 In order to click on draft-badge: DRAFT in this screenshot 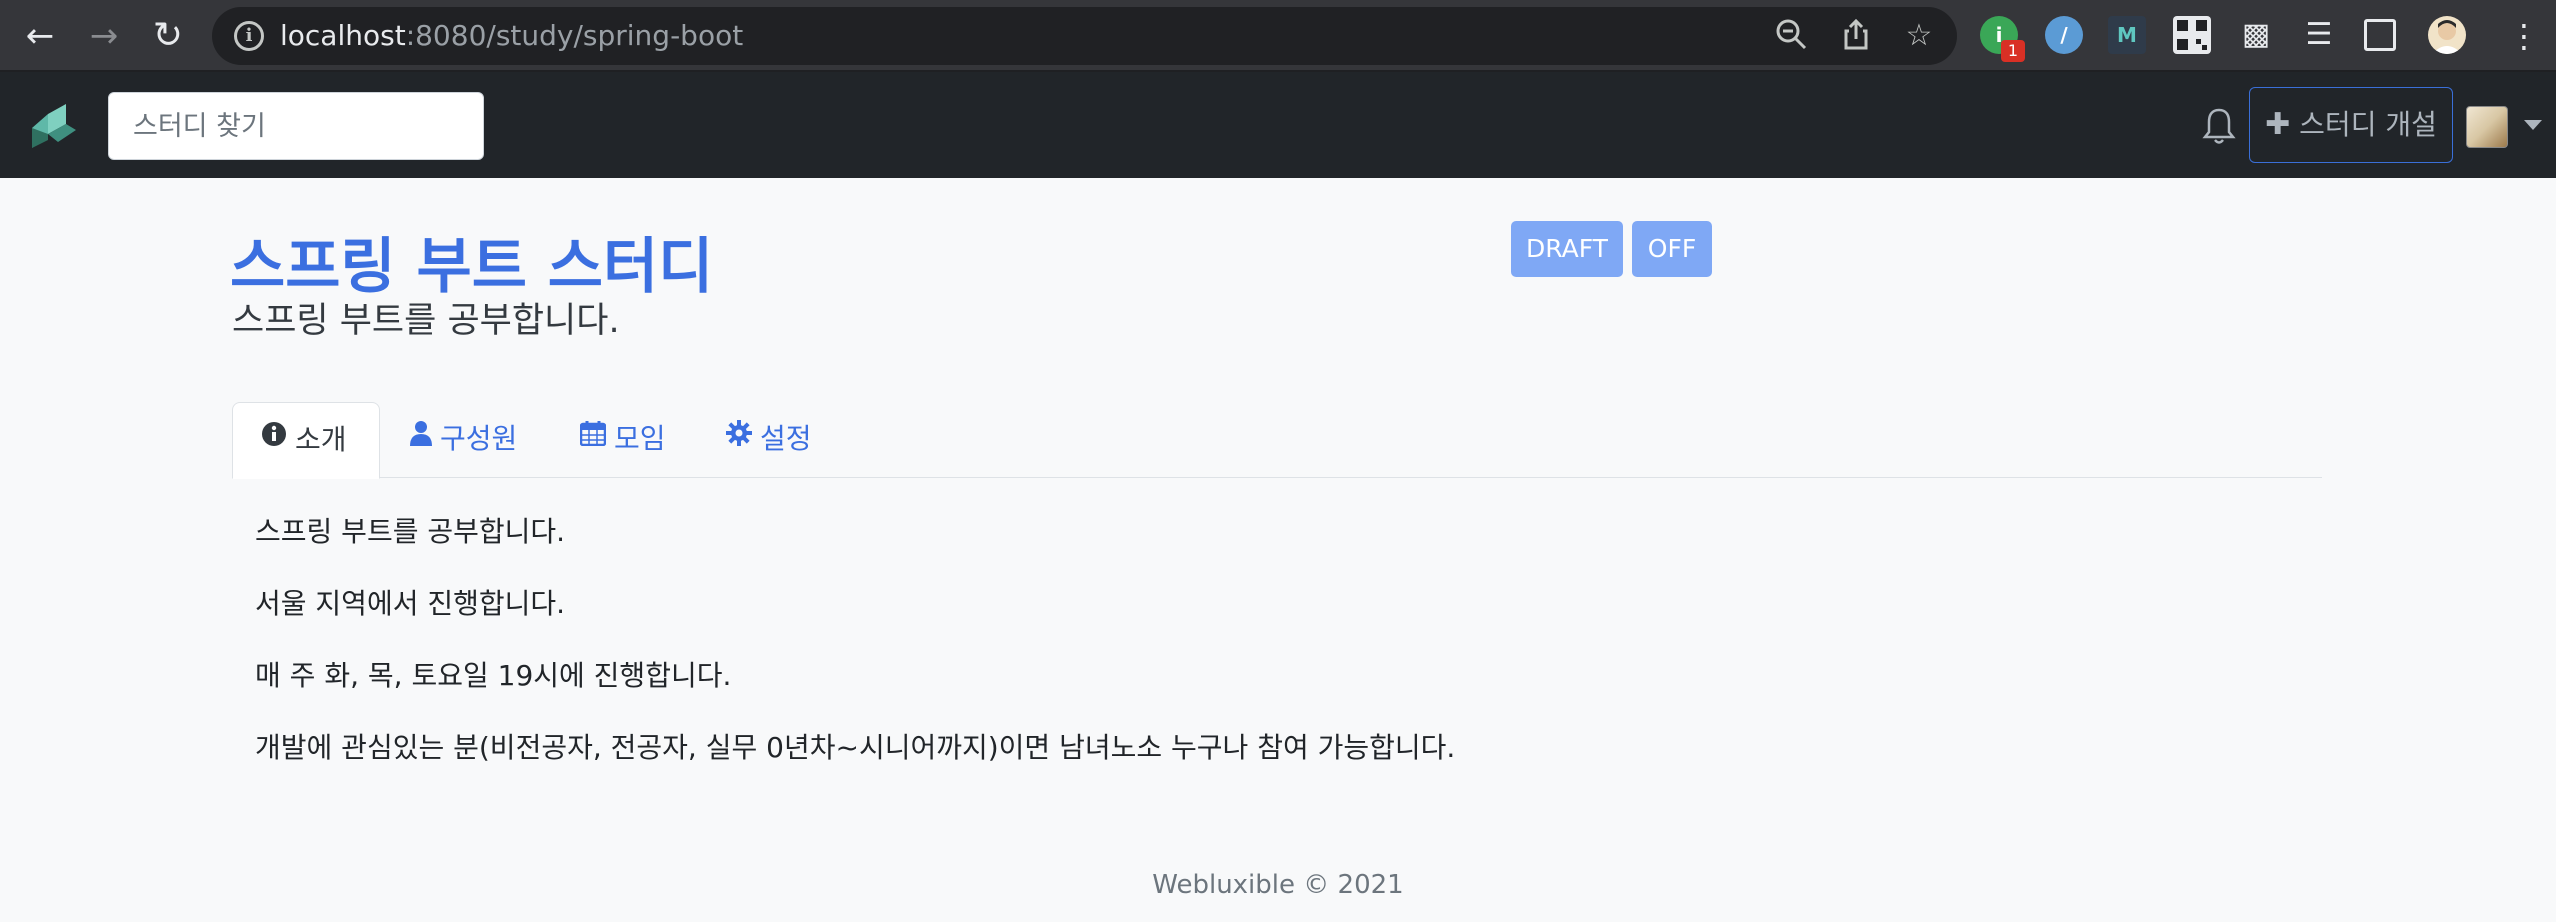, I will do `click(1567, 249)`.